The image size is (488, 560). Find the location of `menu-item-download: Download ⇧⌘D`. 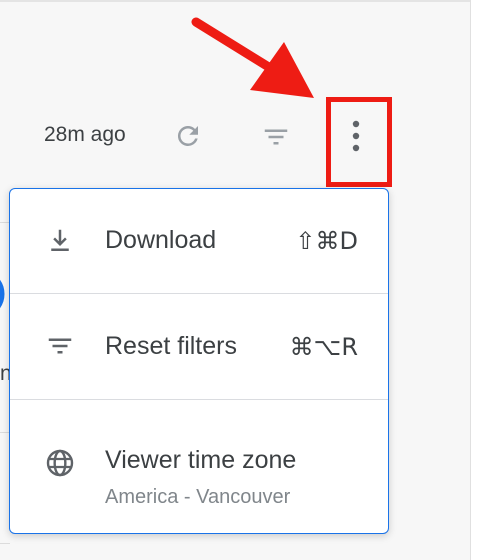

menu-item-download: Download ⇧⌘D is located at coordinates (199, 241).